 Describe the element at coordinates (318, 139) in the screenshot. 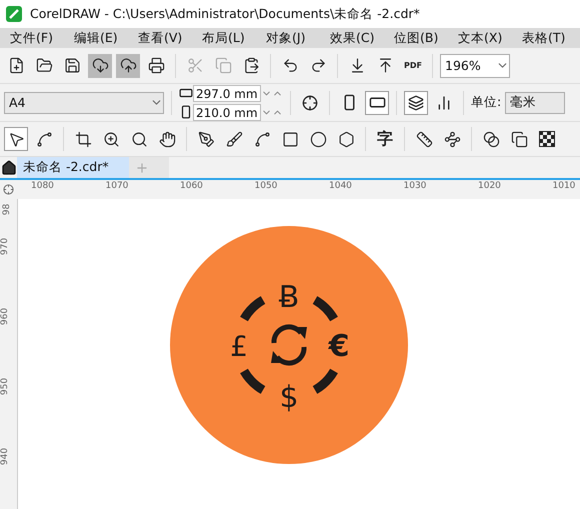

I see `ellipse-icon` at that location.